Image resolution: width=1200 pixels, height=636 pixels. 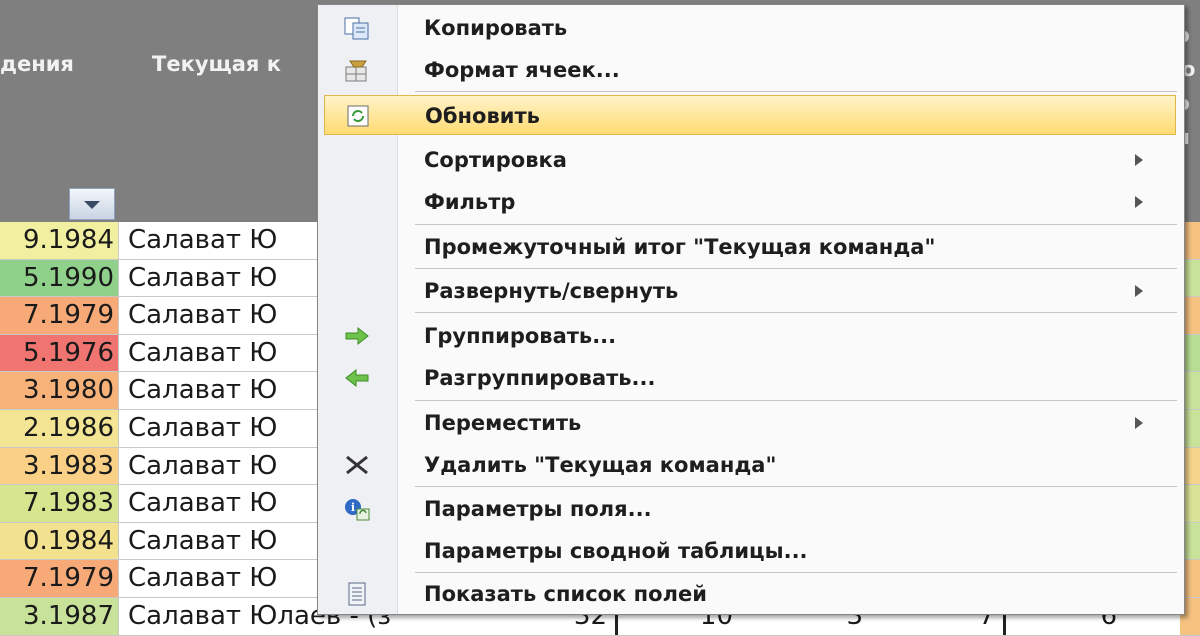 What do you see at coordinates (358, 116) in the screenshot?
I see `refresh-icon` at bounding box center [358, 116].